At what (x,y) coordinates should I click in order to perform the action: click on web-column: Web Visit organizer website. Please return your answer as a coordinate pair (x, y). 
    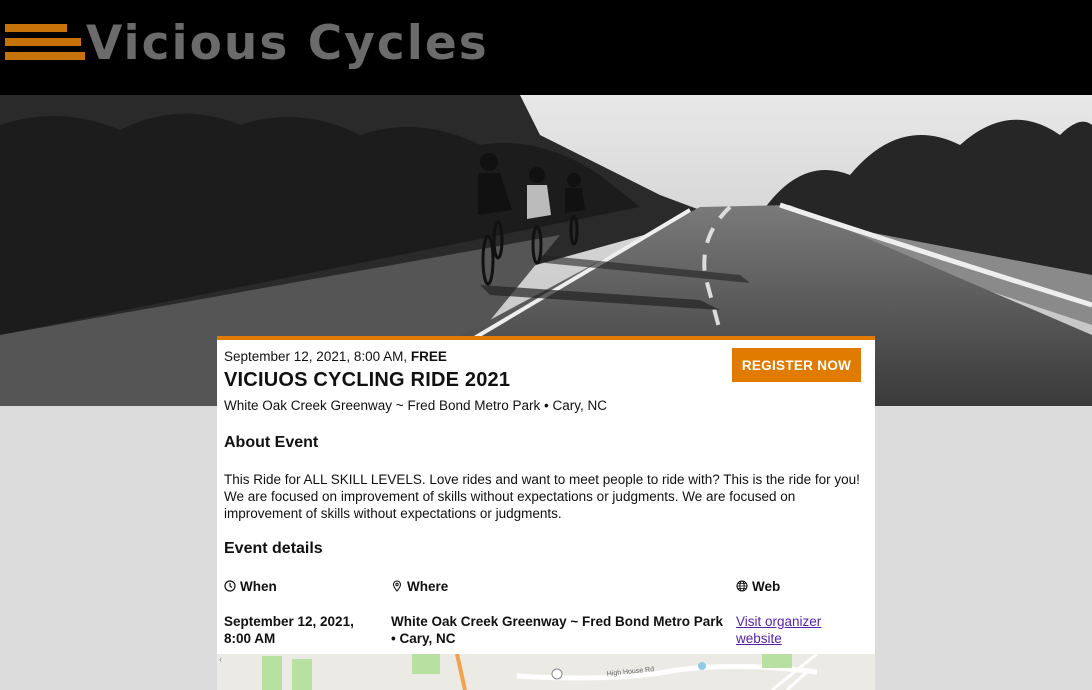
    Looking at the image, I should click on (796, 612).